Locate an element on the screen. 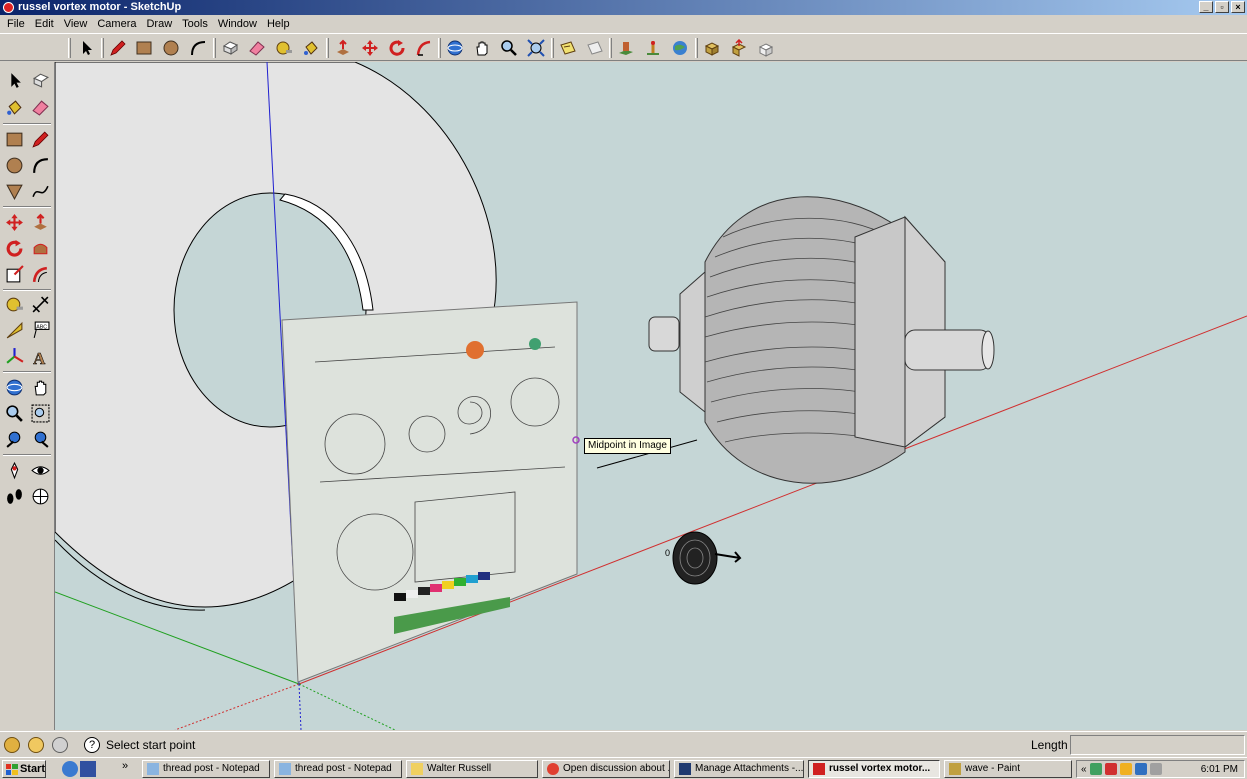 Image resolution: width=1247 pixels, height=779 pixels. minimize-button: _ is located at coordinates (1206, 7).